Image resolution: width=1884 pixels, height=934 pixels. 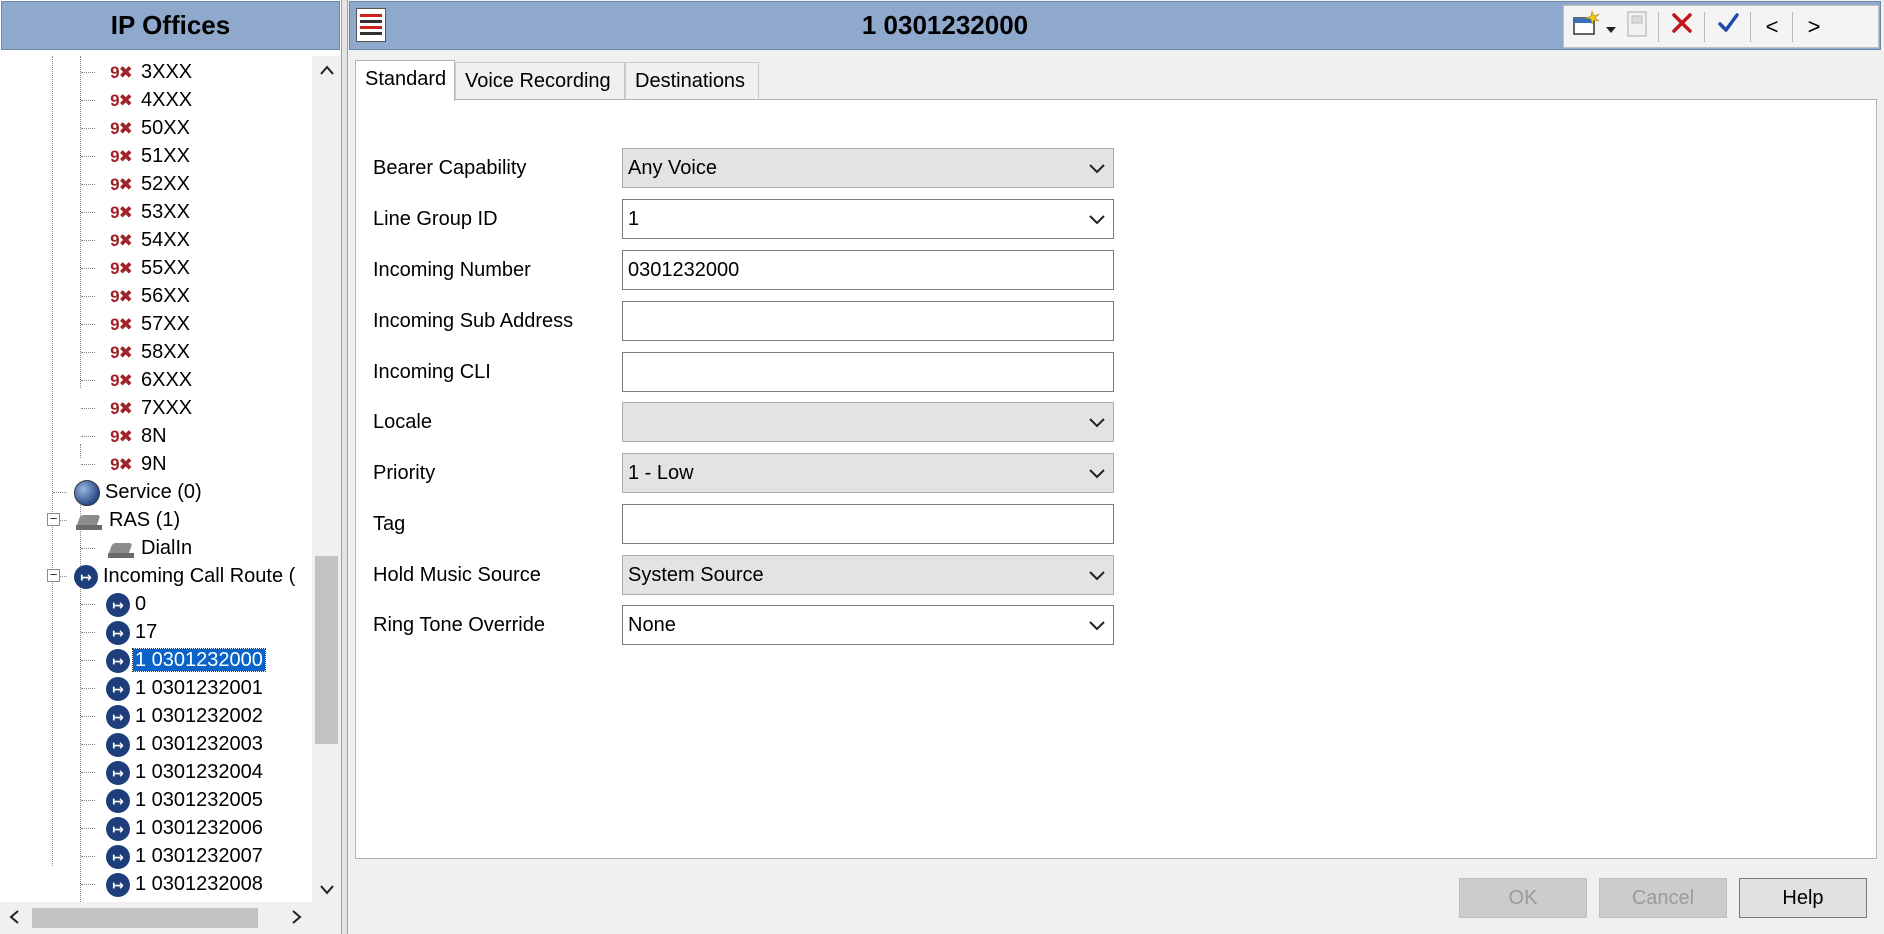 I want to click on tree-item-short-code: 9✖ 6XXX, so click(x=137, y=380).